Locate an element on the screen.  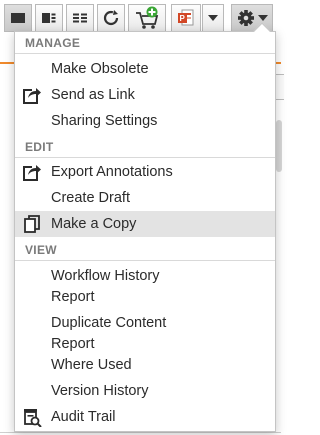
menu-item-label: Workflow History Report is located at coordinates (159, 287).